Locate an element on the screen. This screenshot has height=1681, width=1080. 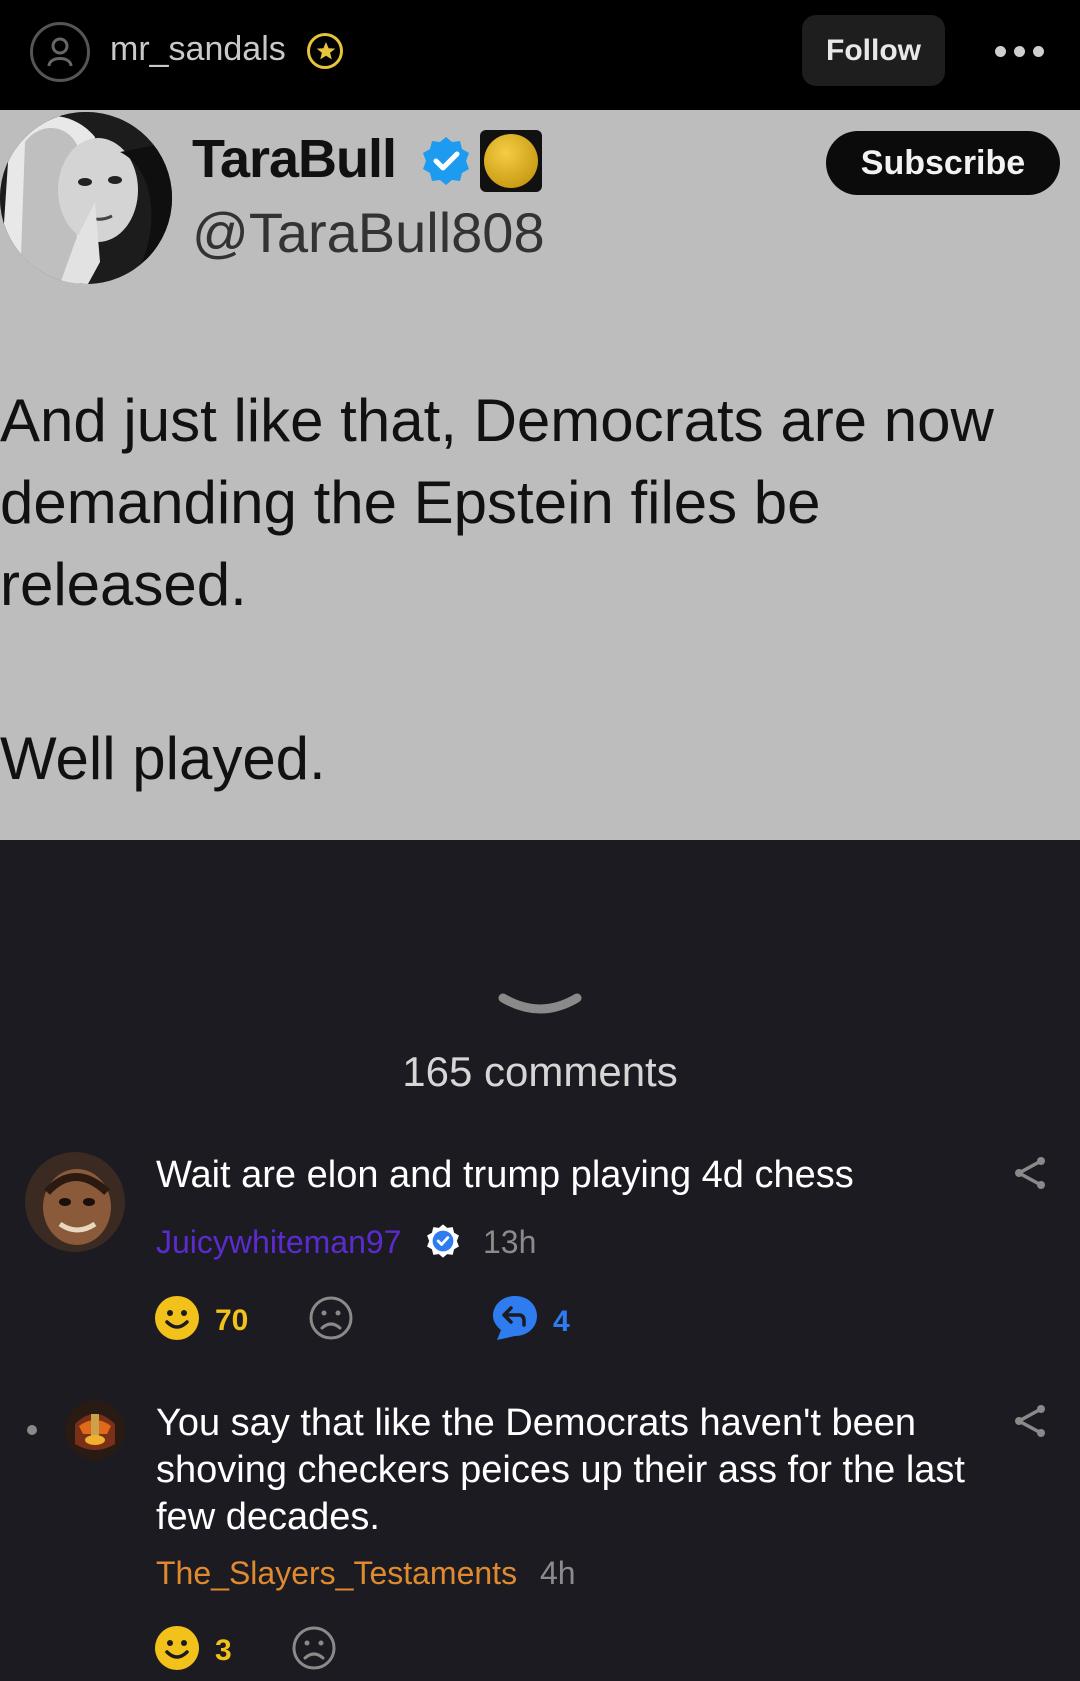
comment-timestamp: 4h is located at coordinates (558, 1573).